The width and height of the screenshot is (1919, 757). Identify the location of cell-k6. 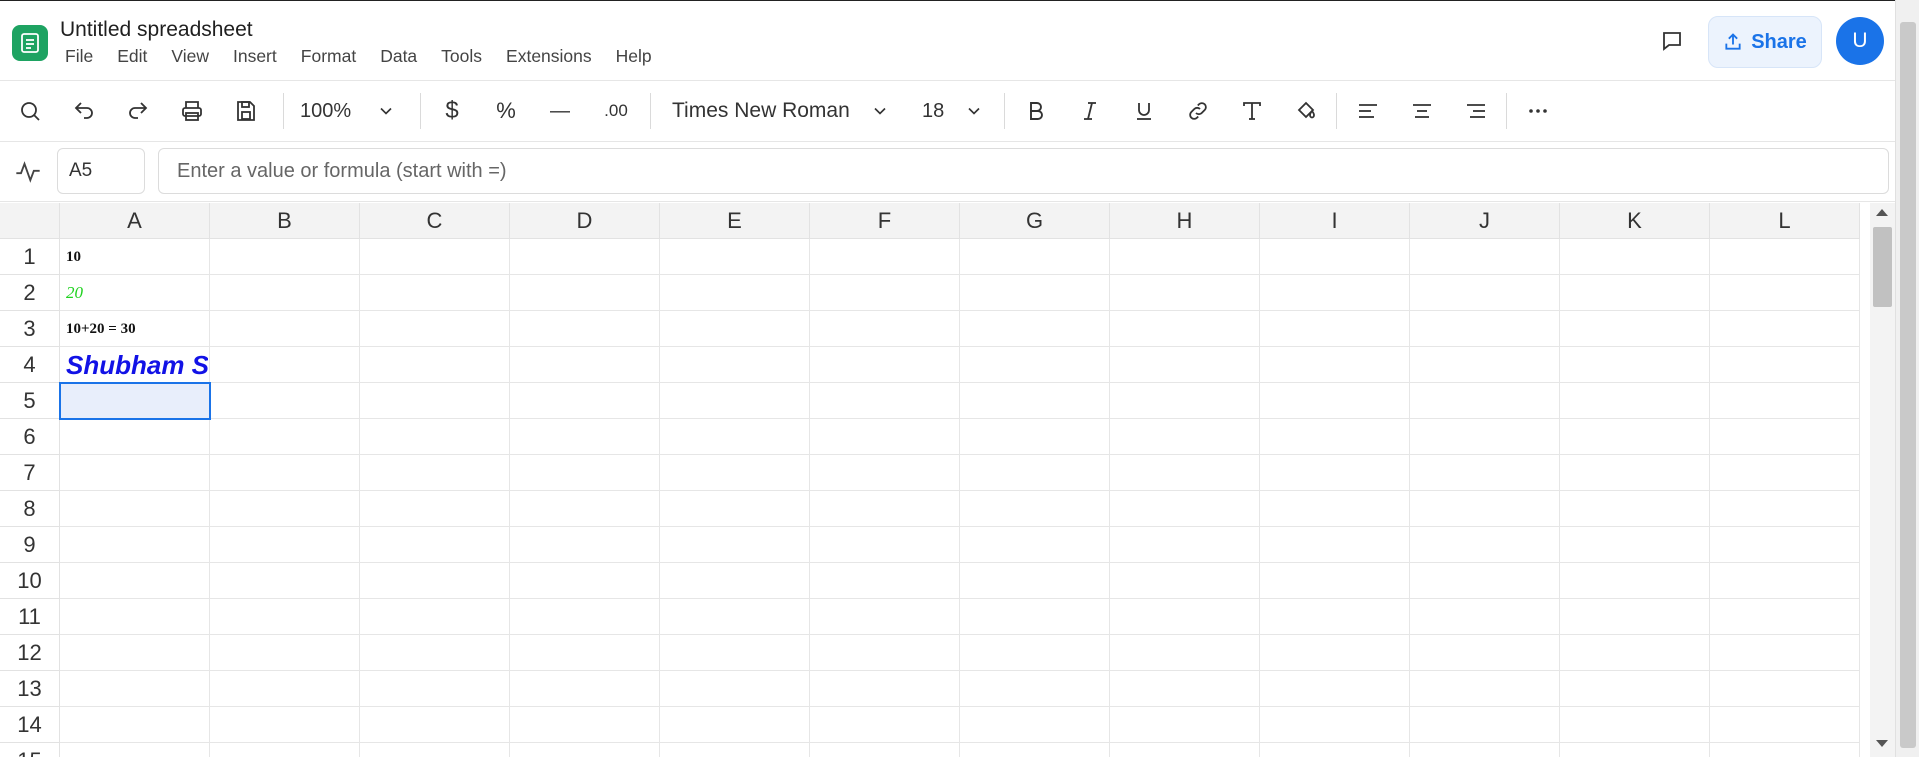
(1635, 437).